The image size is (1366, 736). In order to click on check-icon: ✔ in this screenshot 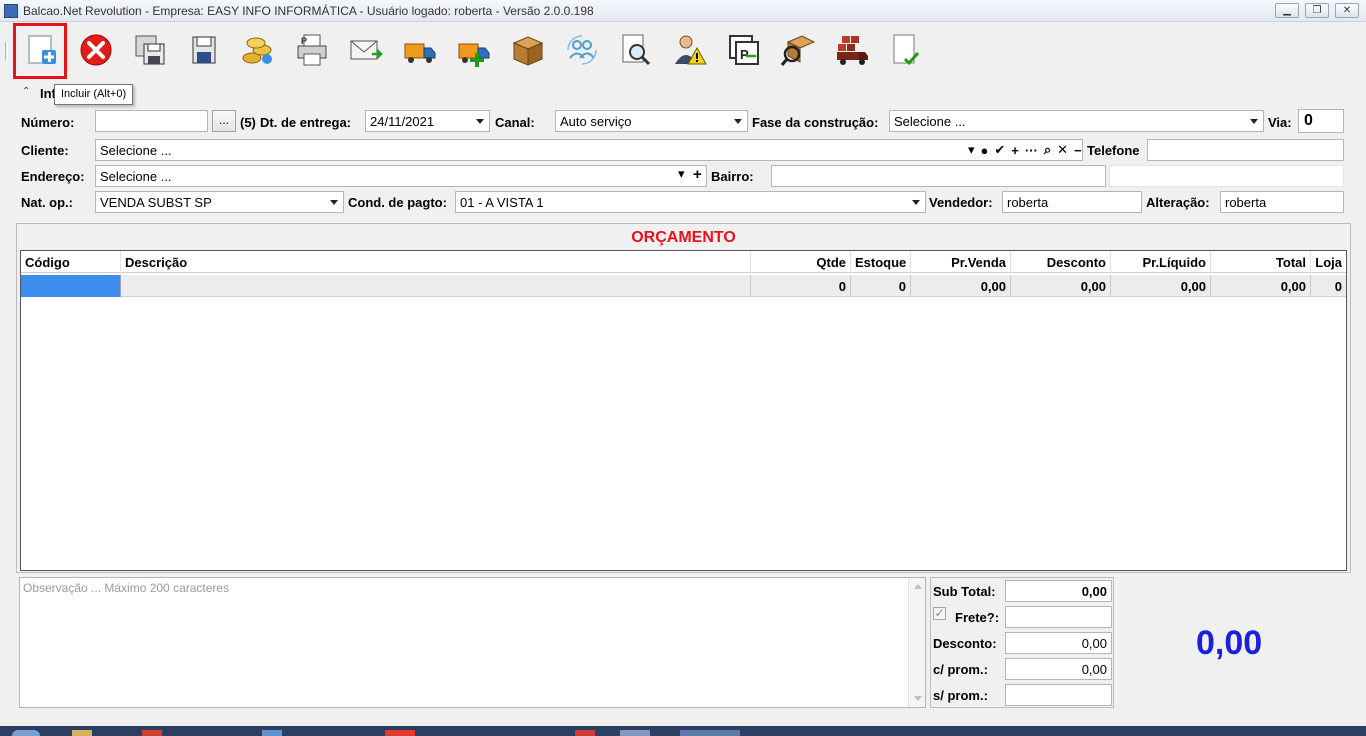, I will do `click(999, 150)`.